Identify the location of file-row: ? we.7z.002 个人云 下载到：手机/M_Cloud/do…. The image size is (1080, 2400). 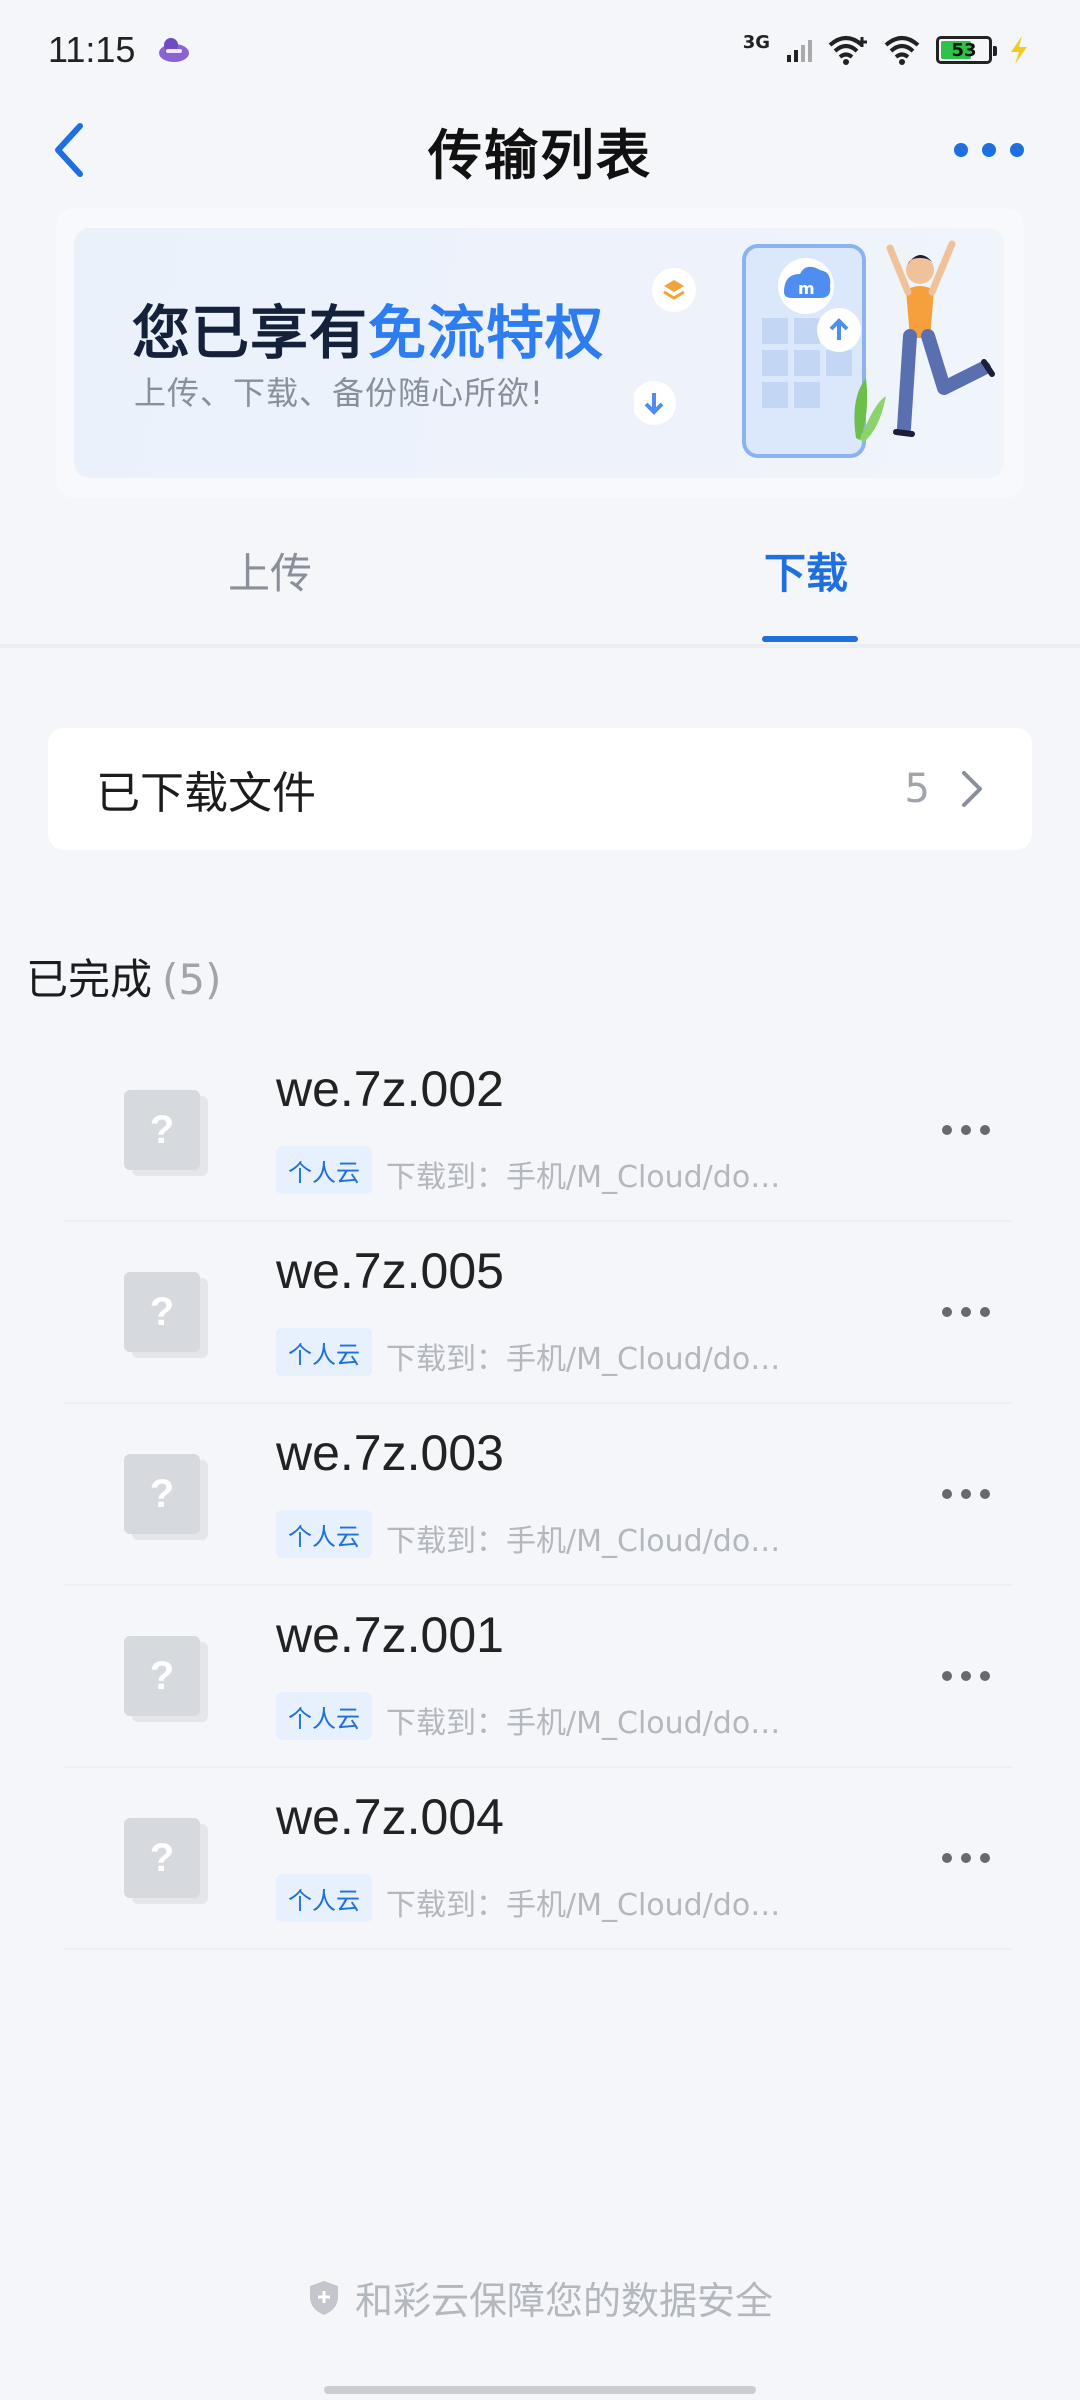
(540, 1131).